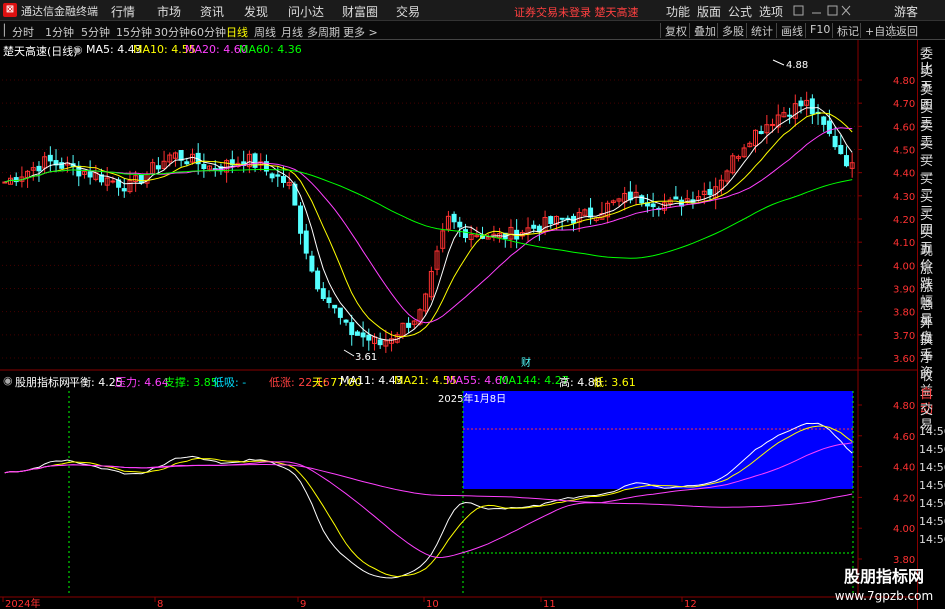  I want to click on watermark: 股朋指标网 www.7gpzb.com, so click(884, 587).